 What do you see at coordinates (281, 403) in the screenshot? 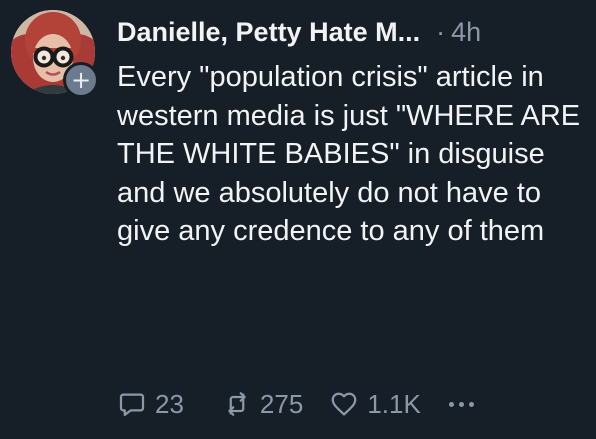
I see `repost-count: 275` at bounding box center [281, 403].